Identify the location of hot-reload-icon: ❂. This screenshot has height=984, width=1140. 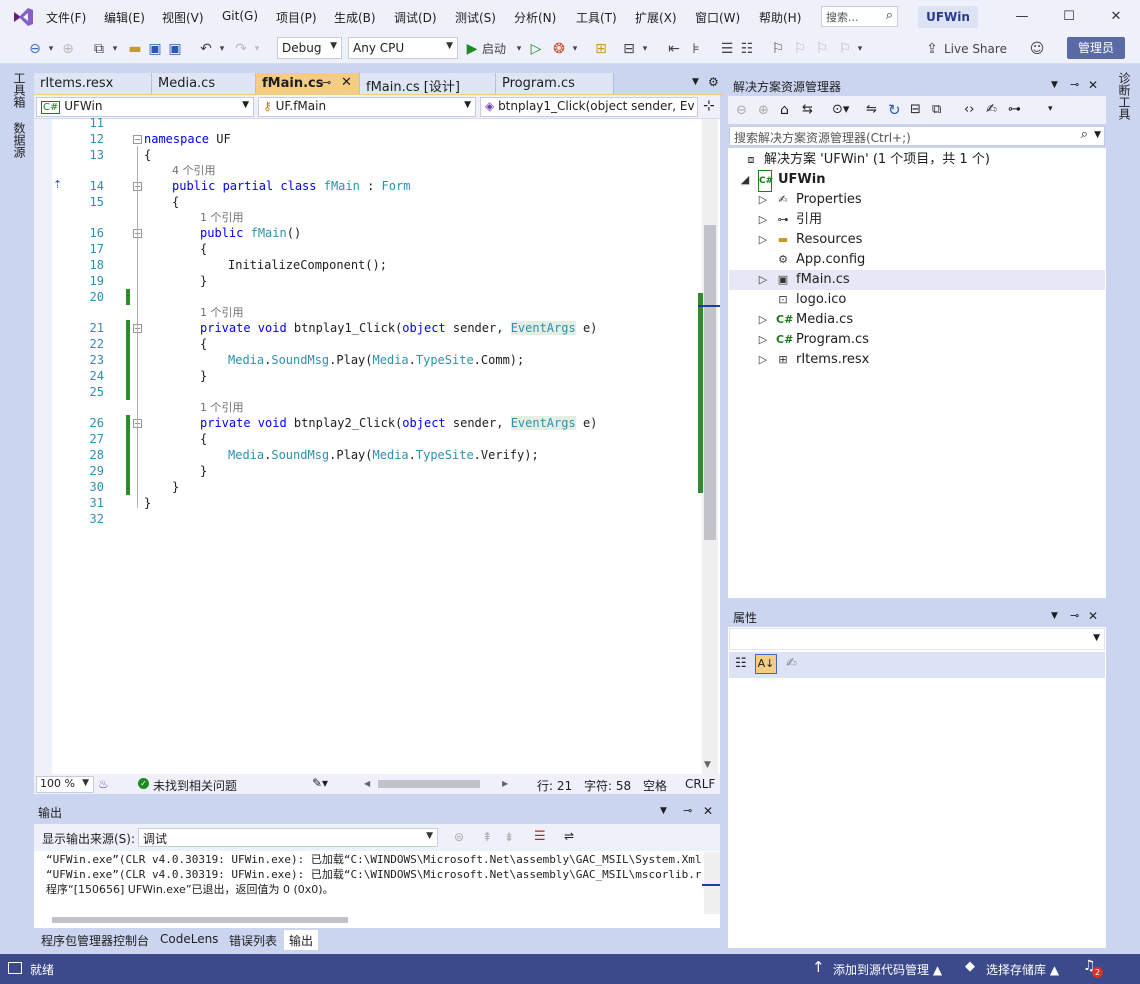
(559, 49).